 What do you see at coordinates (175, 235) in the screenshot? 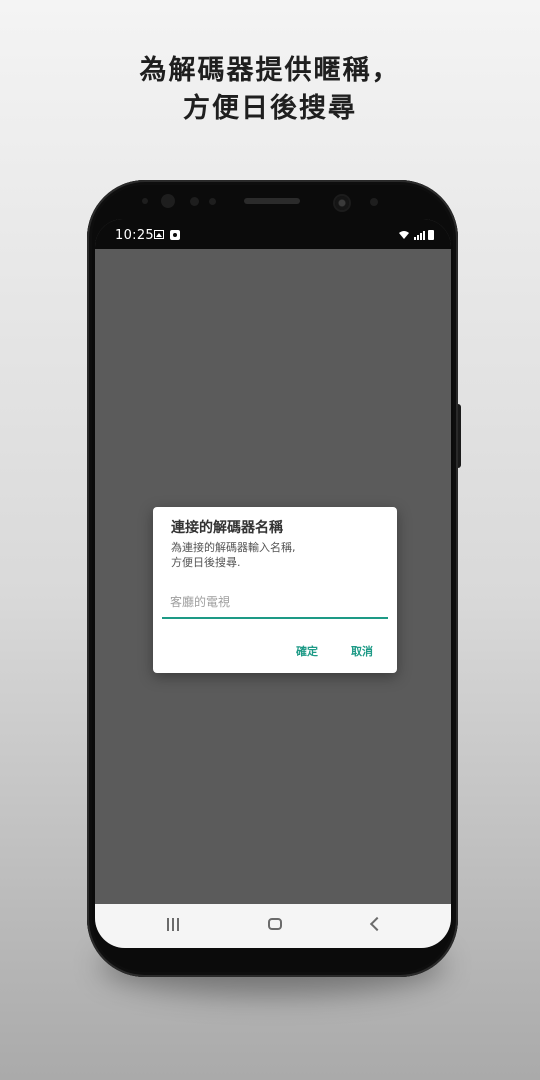
I see `screen-record-icon` at bounding box center [175, 235].